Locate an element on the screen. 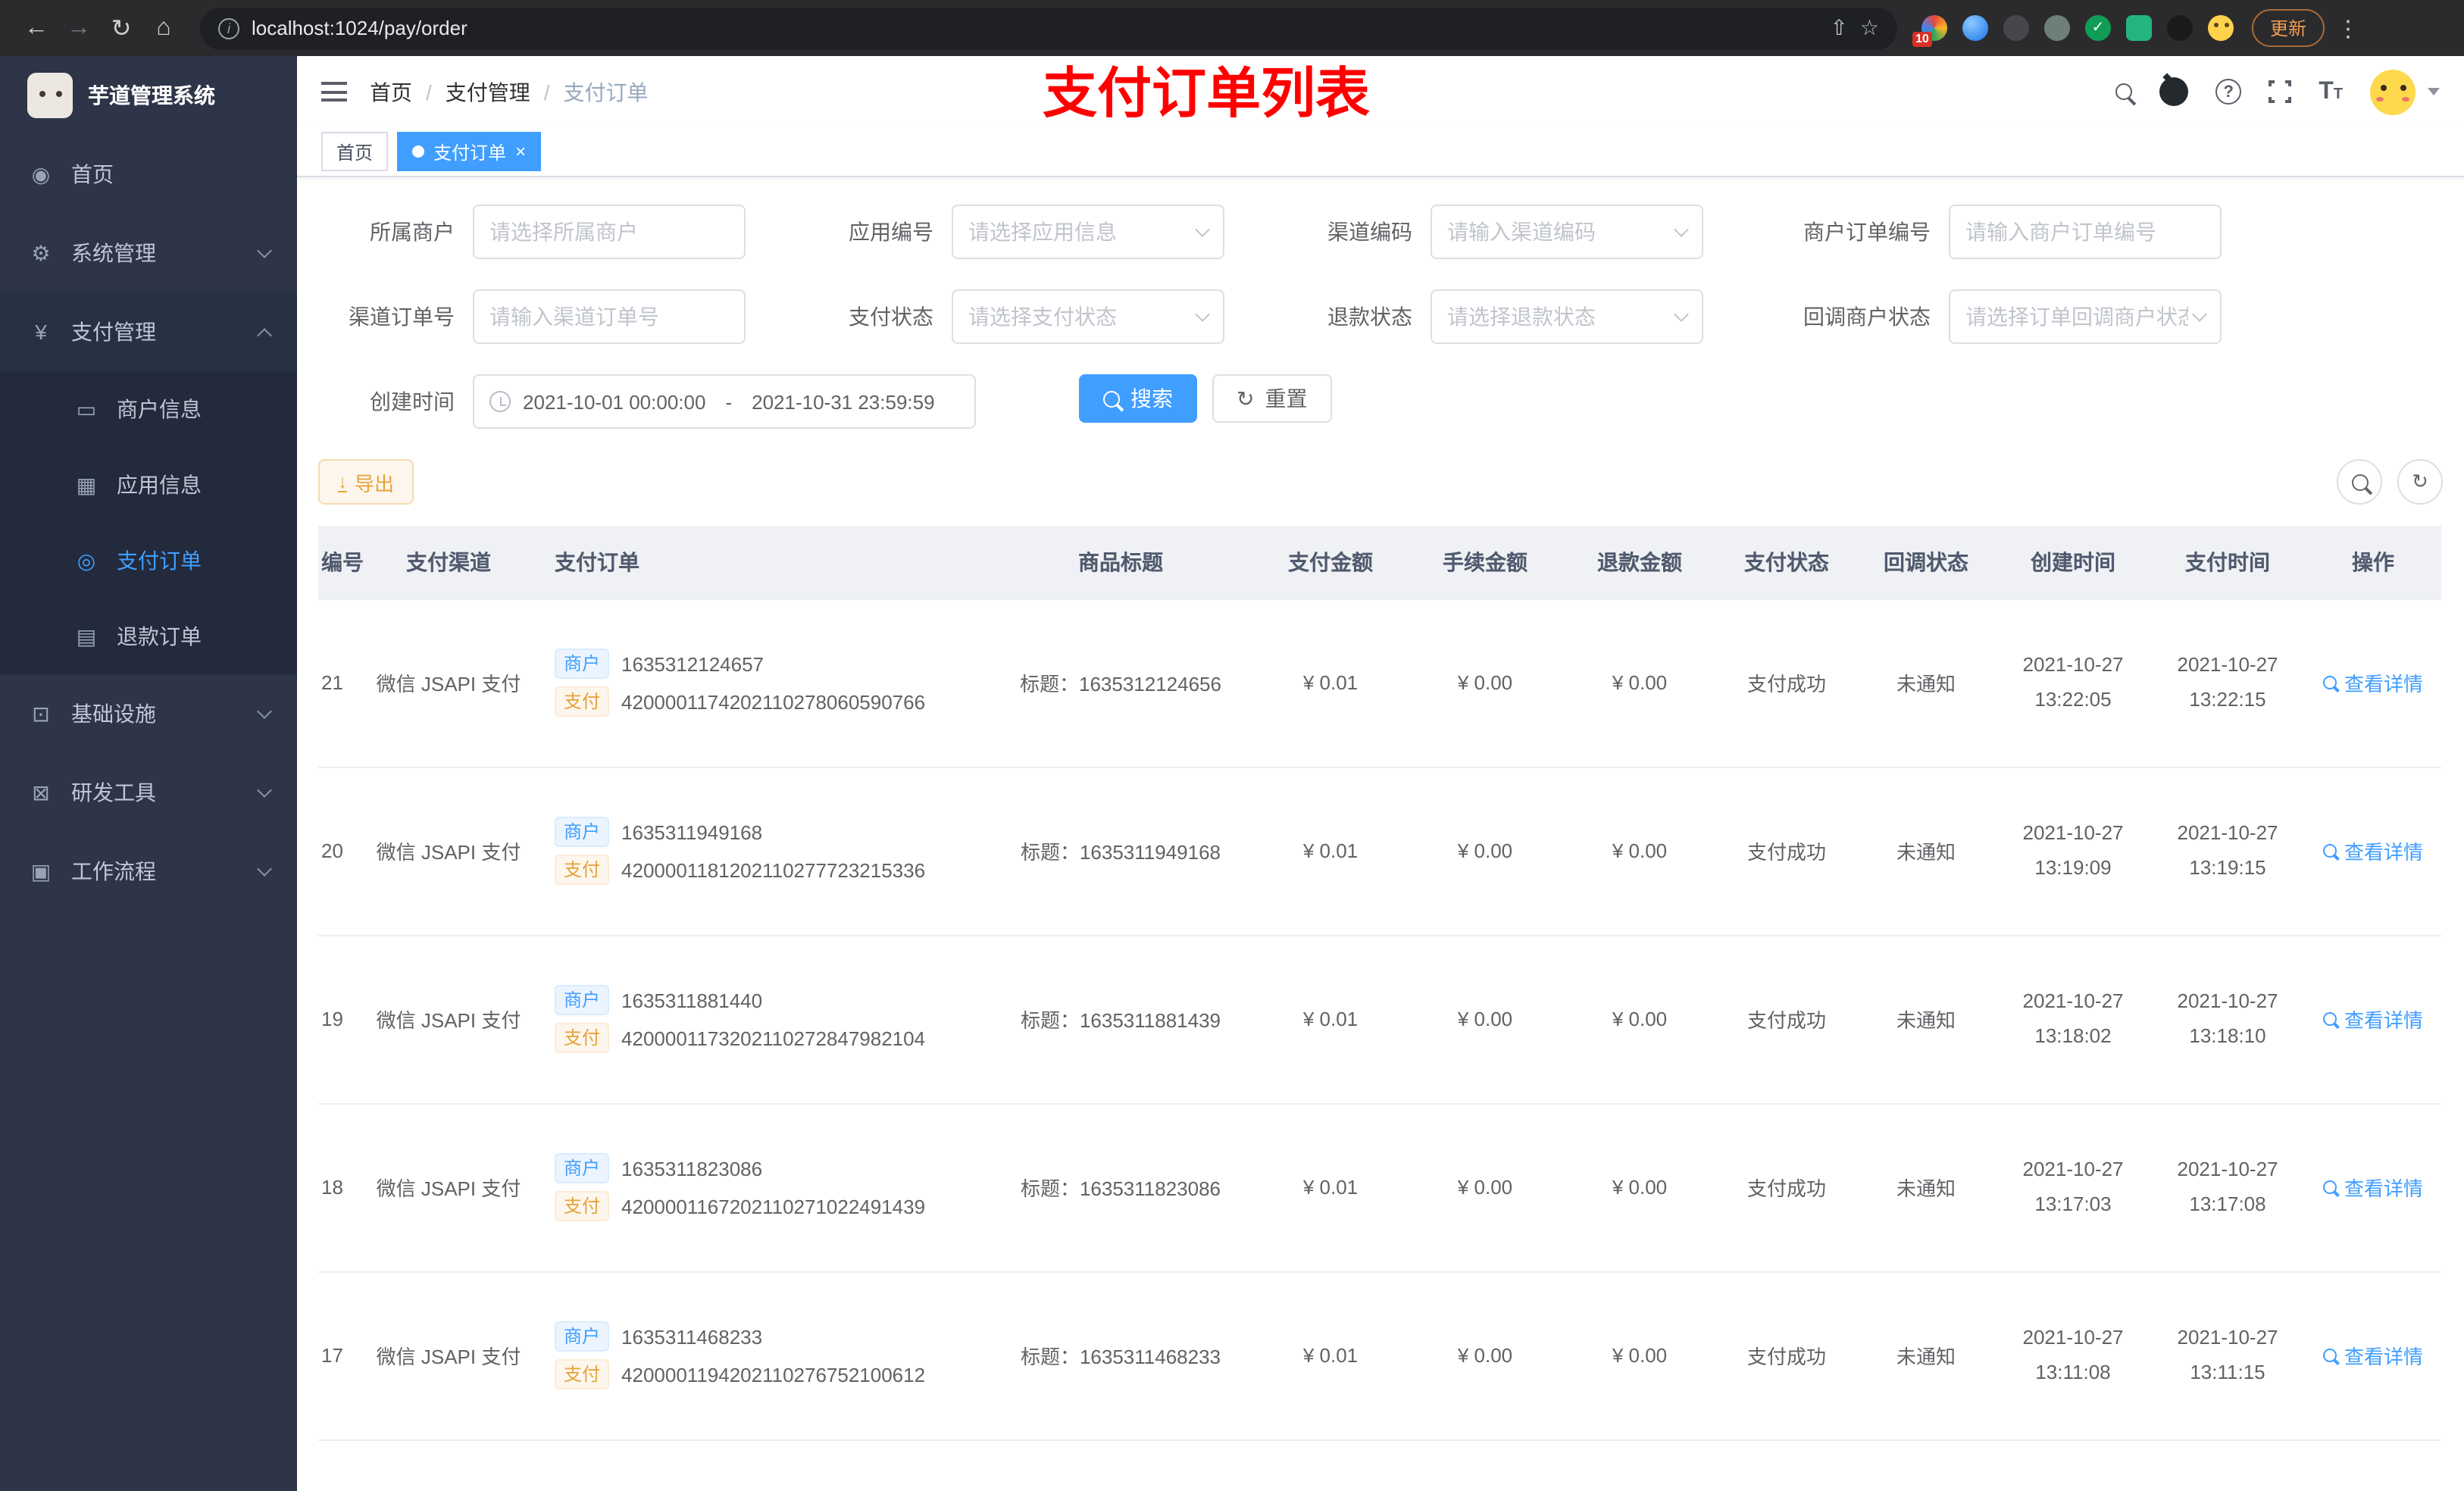 This screenshot has width=2464, height=1491. channel-order-no-field is located at coordinates (609, 316).